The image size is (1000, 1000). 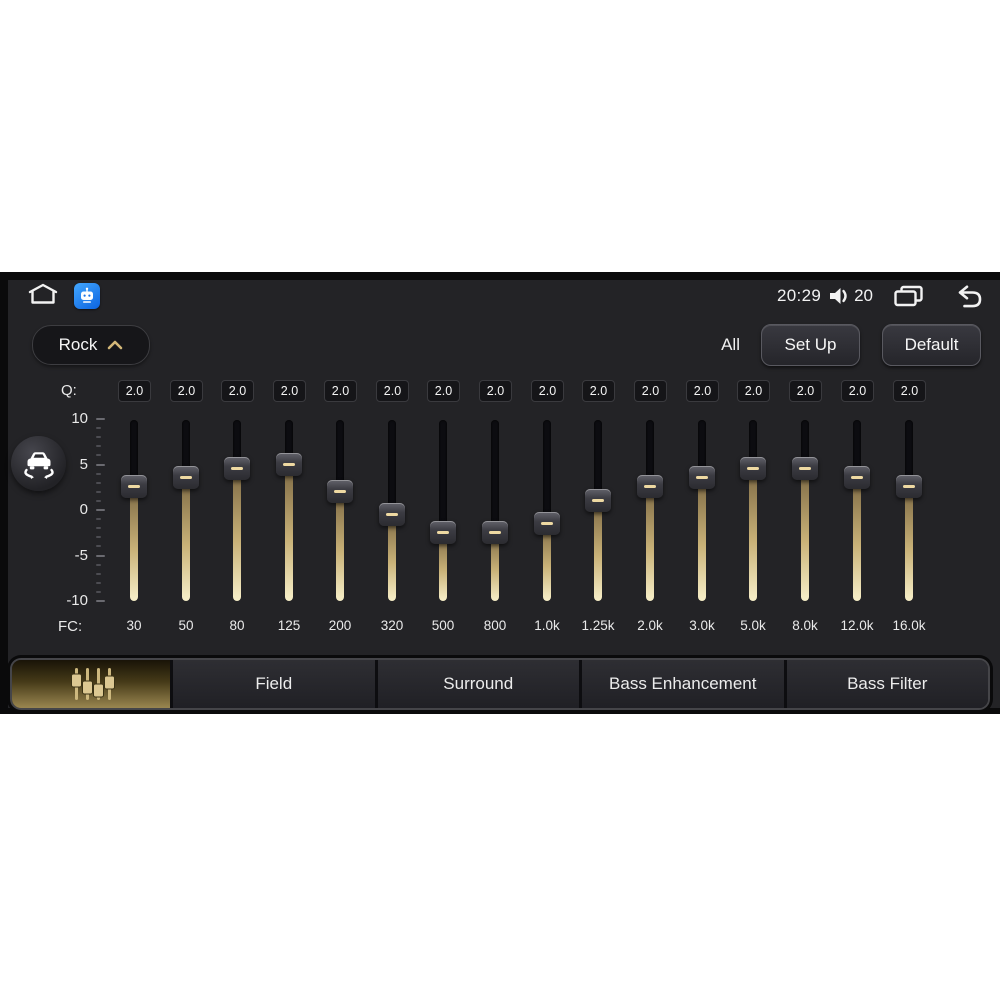 I want to click on frequency-label: 1.25k, so click(x=598, y=625).